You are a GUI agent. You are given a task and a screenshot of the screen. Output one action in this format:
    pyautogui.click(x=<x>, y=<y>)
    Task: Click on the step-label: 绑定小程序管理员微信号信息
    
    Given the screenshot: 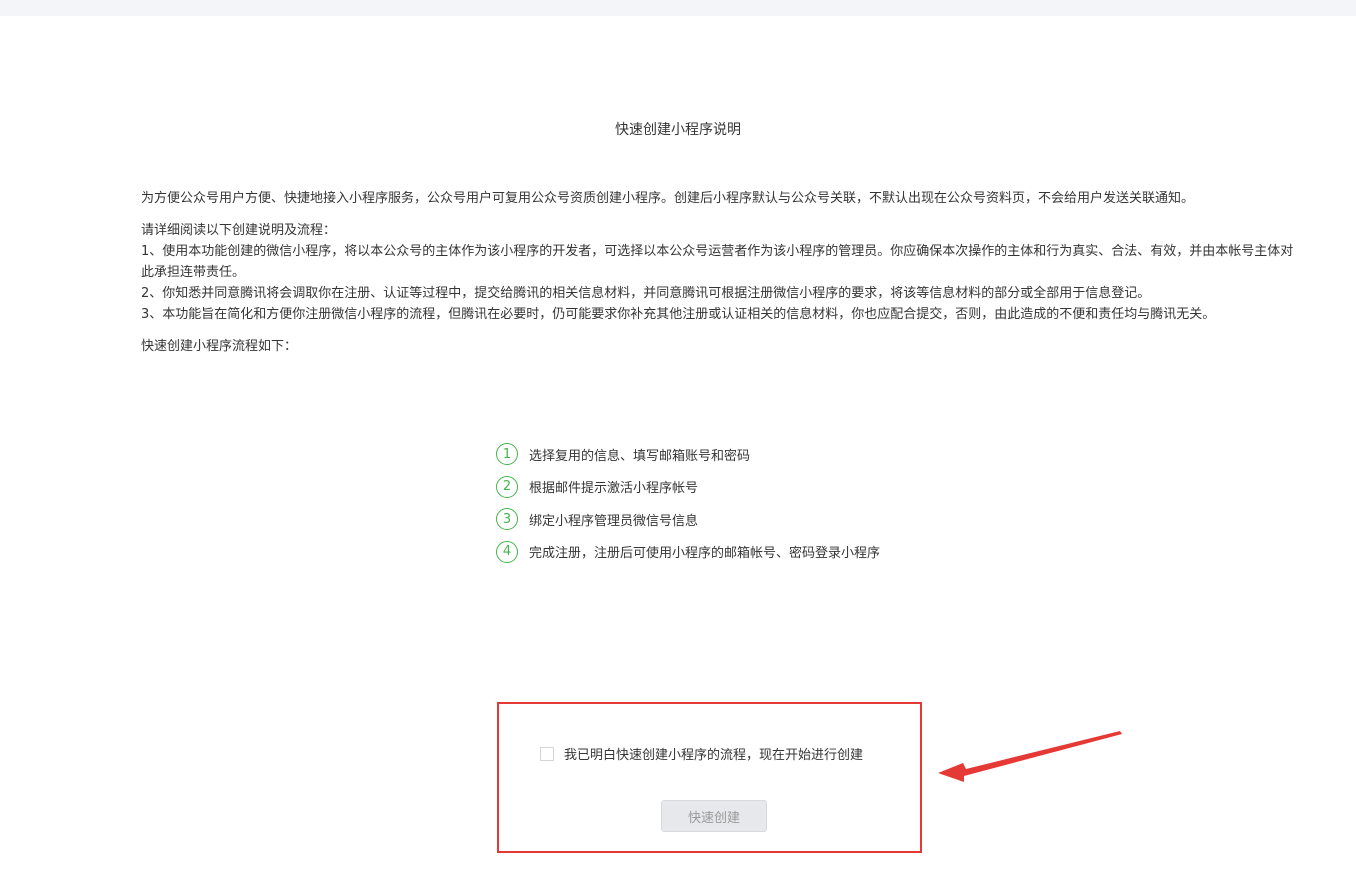 What is the action you would take?
    pyautogui.click(x=614, y=521)
    